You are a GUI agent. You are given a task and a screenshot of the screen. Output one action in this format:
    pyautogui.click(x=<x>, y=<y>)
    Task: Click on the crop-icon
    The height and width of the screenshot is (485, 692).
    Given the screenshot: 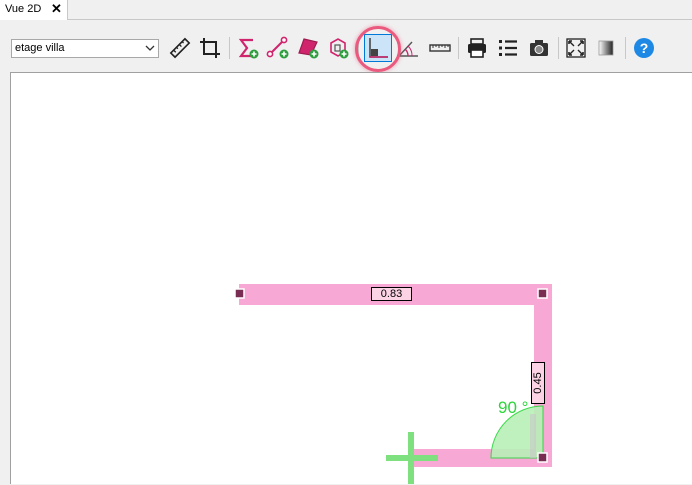 What is the action you would take?
    pyautogui.click(x=210, y=48)
    